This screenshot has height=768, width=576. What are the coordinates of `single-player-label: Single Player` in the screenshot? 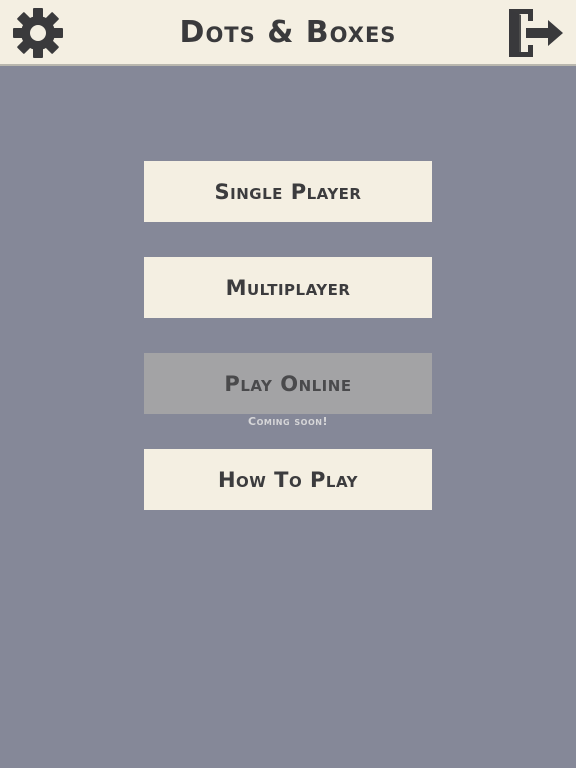 It's located at (288, 191).